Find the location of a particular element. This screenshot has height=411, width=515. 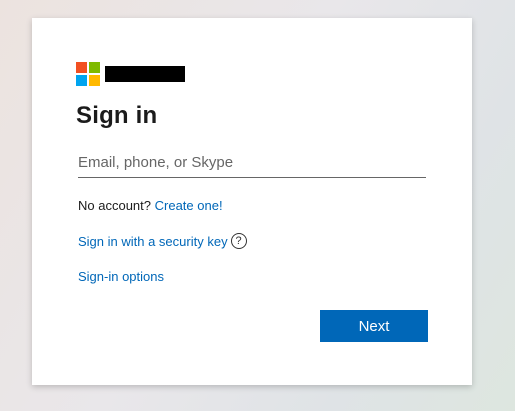

no-account-row: No account? Create one! is located at coordinates (150, 205).